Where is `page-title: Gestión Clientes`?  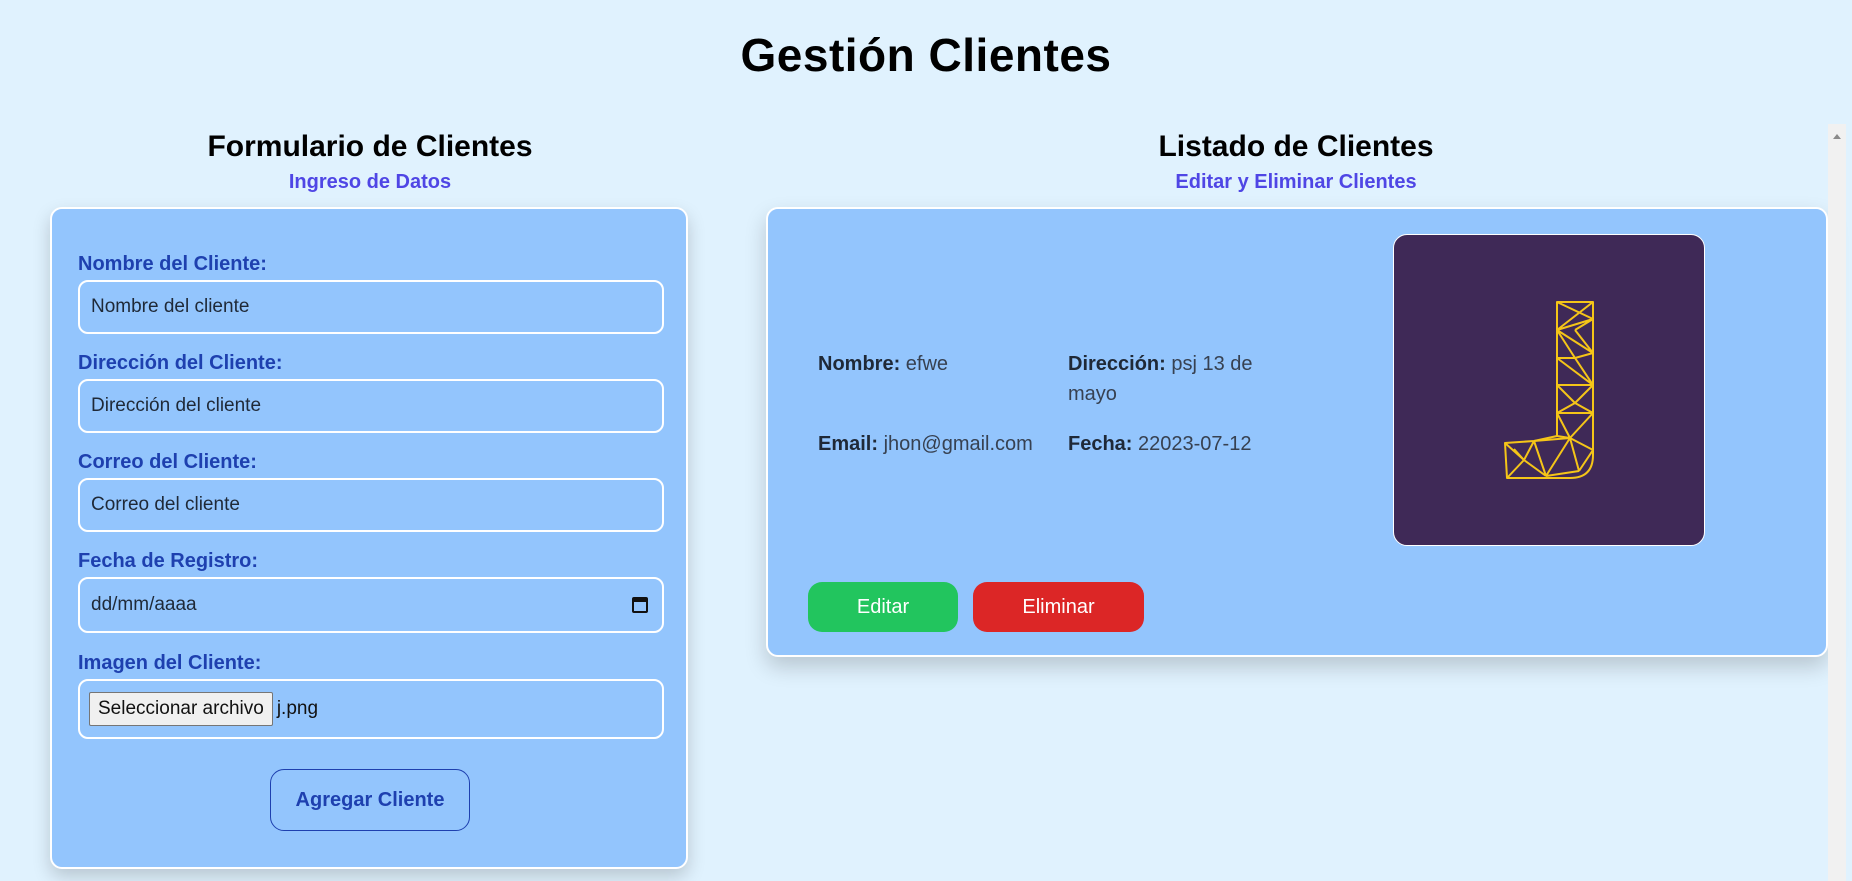 page-title: Gestión Clientes is located at coordinates (926, 55).